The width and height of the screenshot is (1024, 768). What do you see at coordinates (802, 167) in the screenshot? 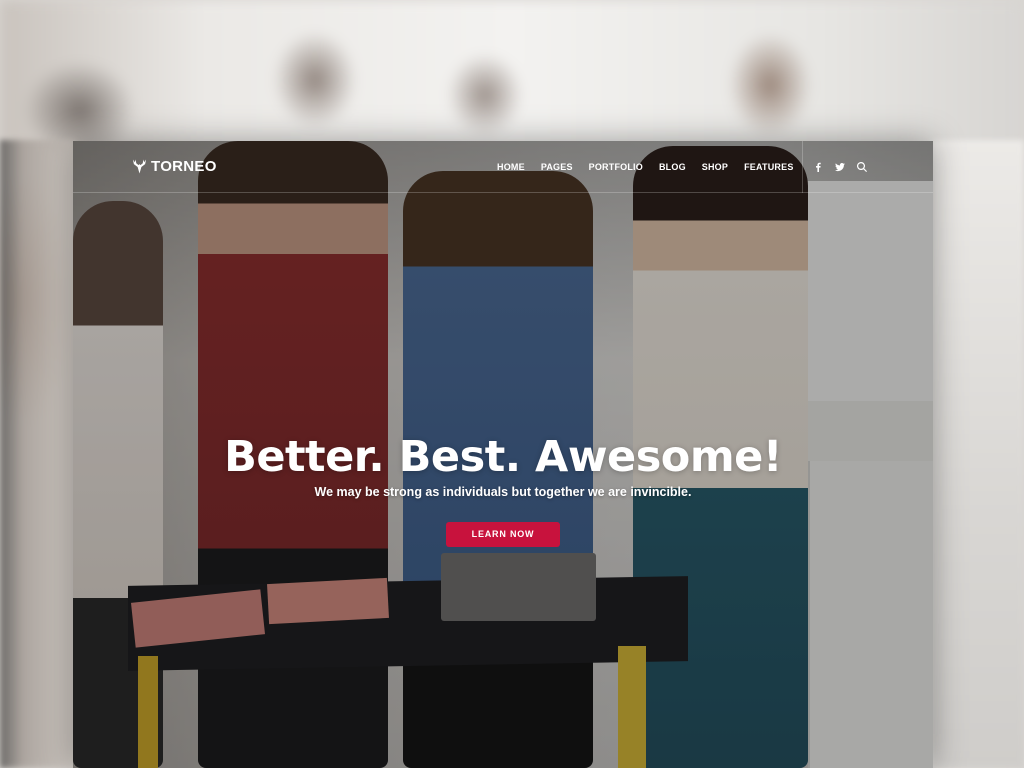
I see `nav-divider` at bounding box center [802, 167].